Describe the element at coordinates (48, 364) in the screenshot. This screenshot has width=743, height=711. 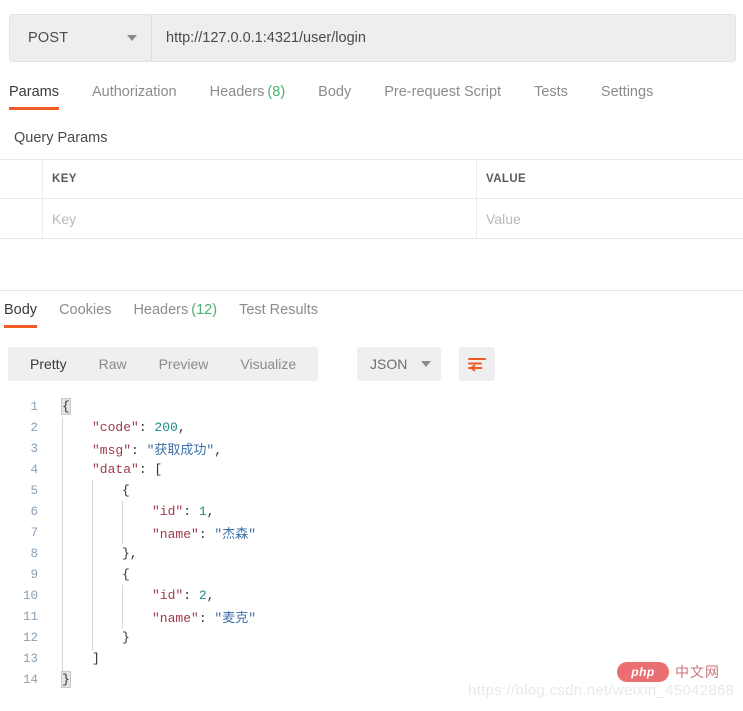
I see `format-option-pretty: Pretty` at that location.